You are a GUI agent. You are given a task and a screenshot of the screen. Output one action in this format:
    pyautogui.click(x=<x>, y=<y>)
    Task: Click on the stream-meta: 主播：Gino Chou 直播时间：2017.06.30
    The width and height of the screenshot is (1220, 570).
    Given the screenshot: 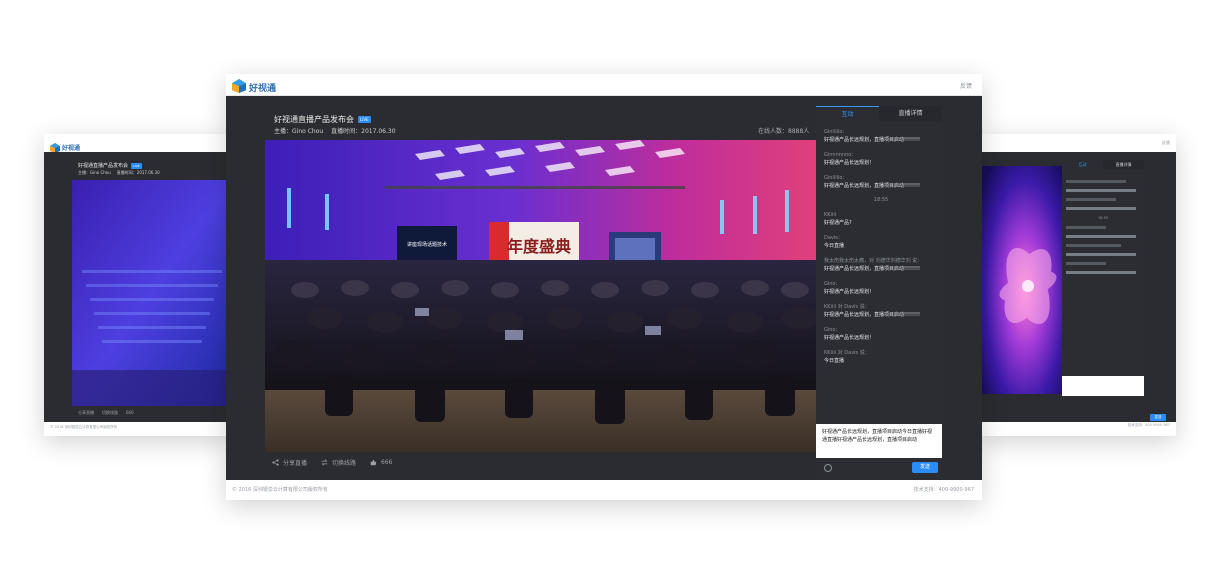 What is the action you would take?
    pyautogui.click(x=335, y=130)
    